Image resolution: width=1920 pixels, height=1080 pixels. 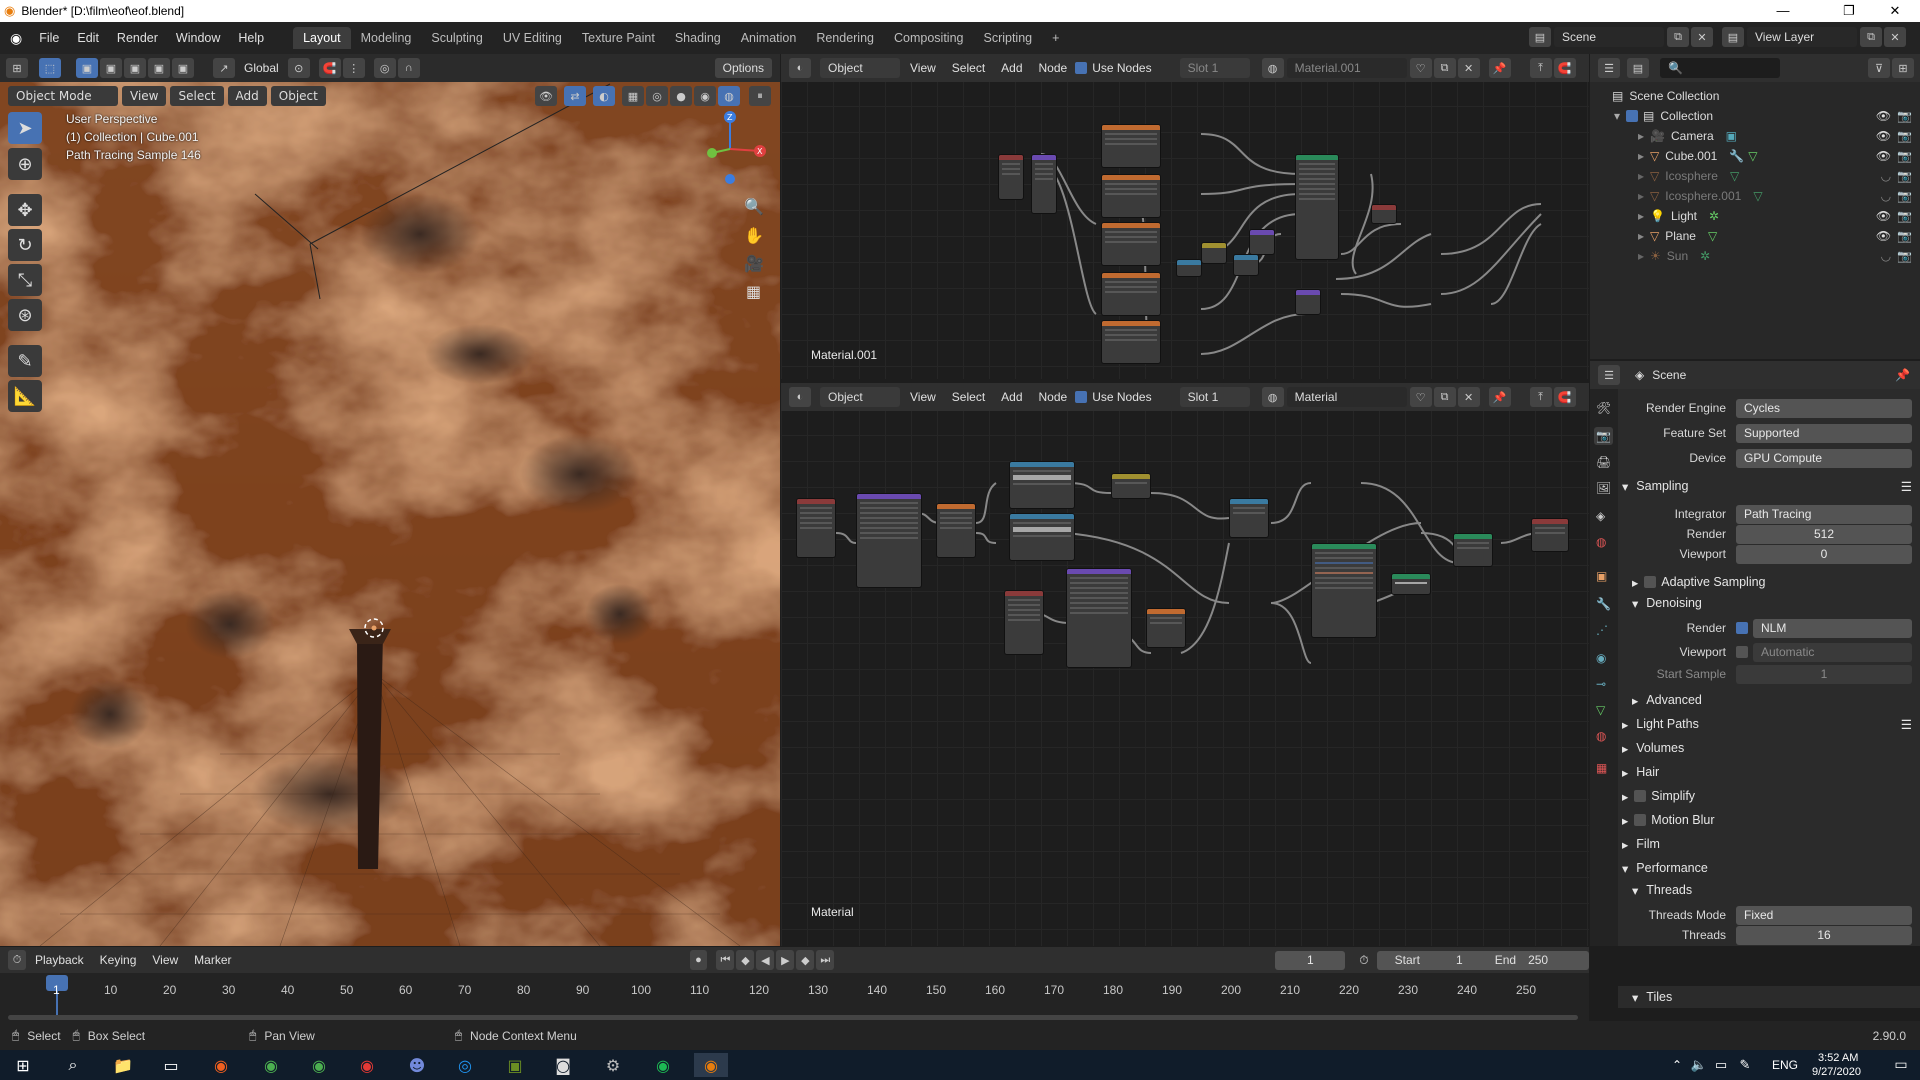 I want to click on outliner-row-cube: ▸ ▽ Cube.001 🔧 ▽ 👁 📷, so click(x=1755, y=156).